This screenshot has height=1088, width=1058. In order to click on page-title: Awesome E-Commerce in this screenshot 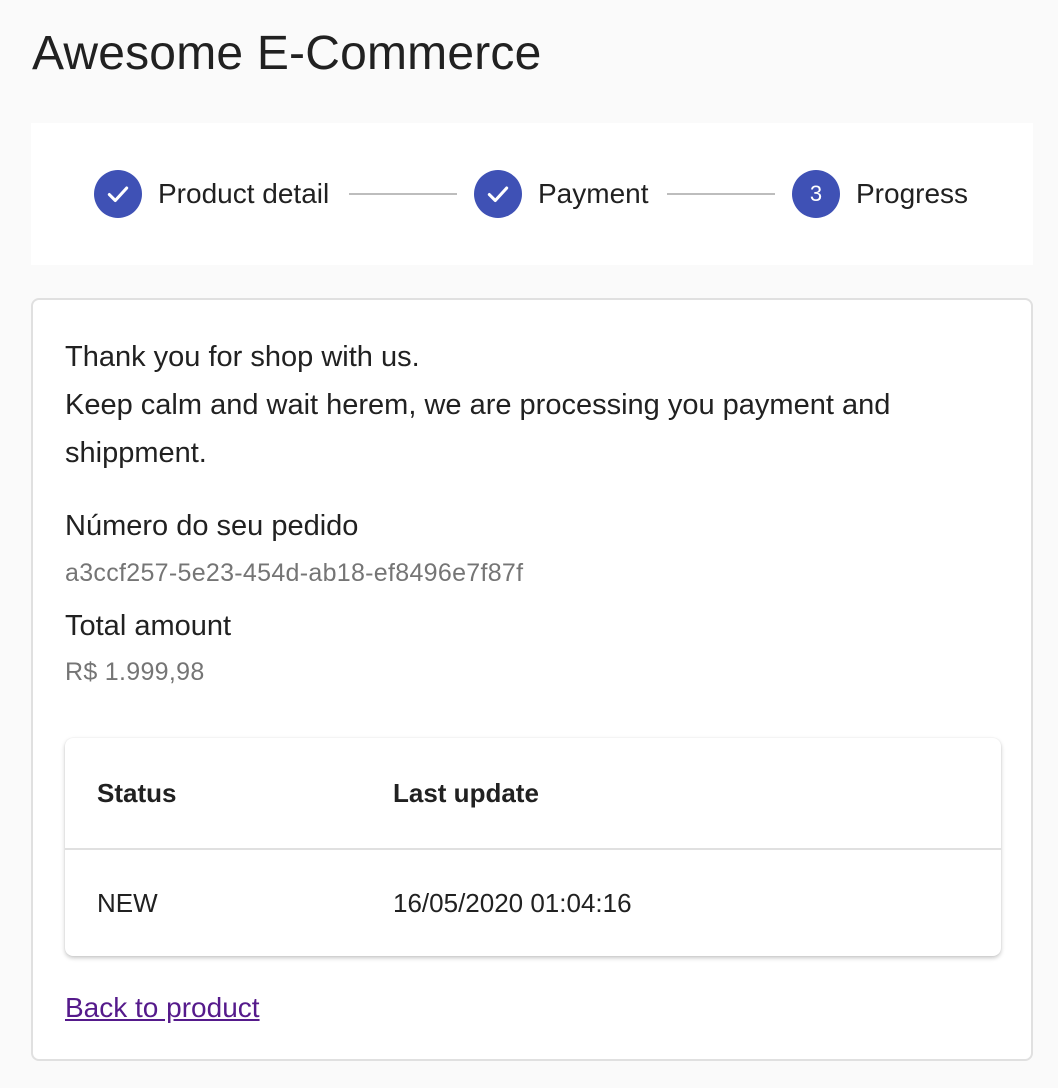, I will do `click(287, 53)`.